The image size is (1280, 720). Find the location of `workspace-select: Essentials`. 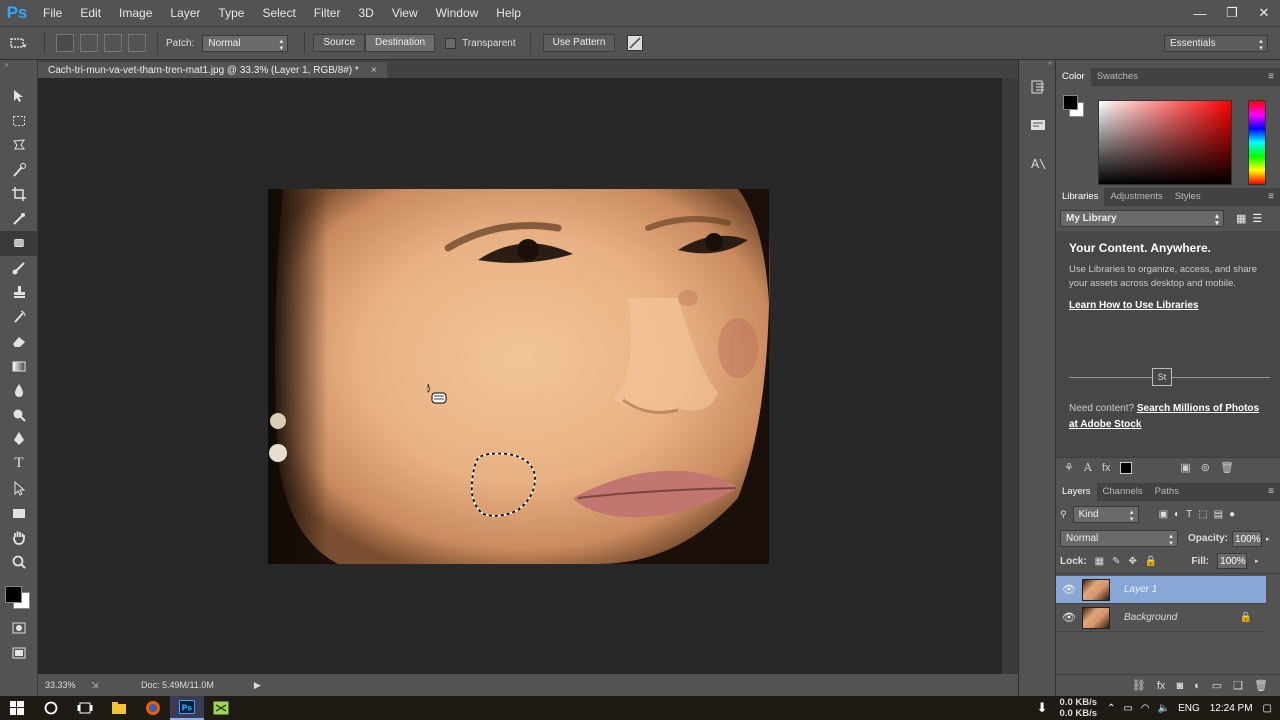

workspace-select: Essentials is located at coordinates (1216, 43).